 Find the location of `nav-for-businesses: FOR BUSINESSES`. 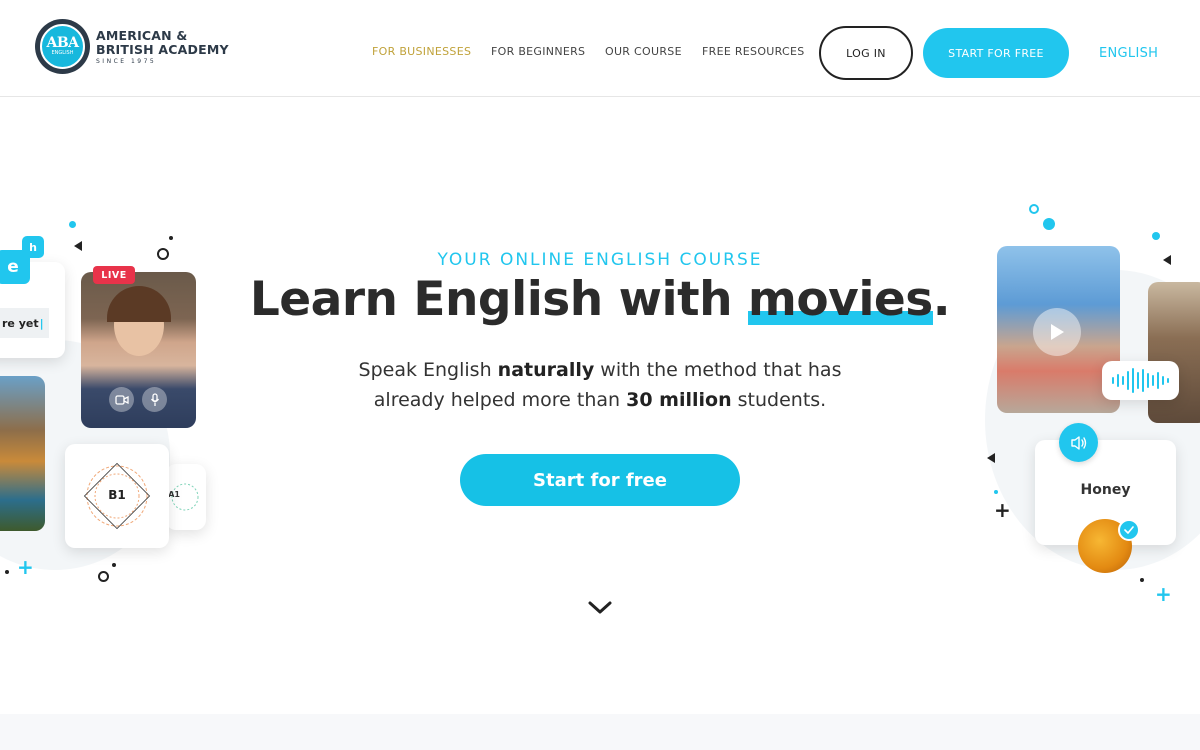

nav-for-businesses: FOR BUSINESSES is located at coordinates (421, 51).